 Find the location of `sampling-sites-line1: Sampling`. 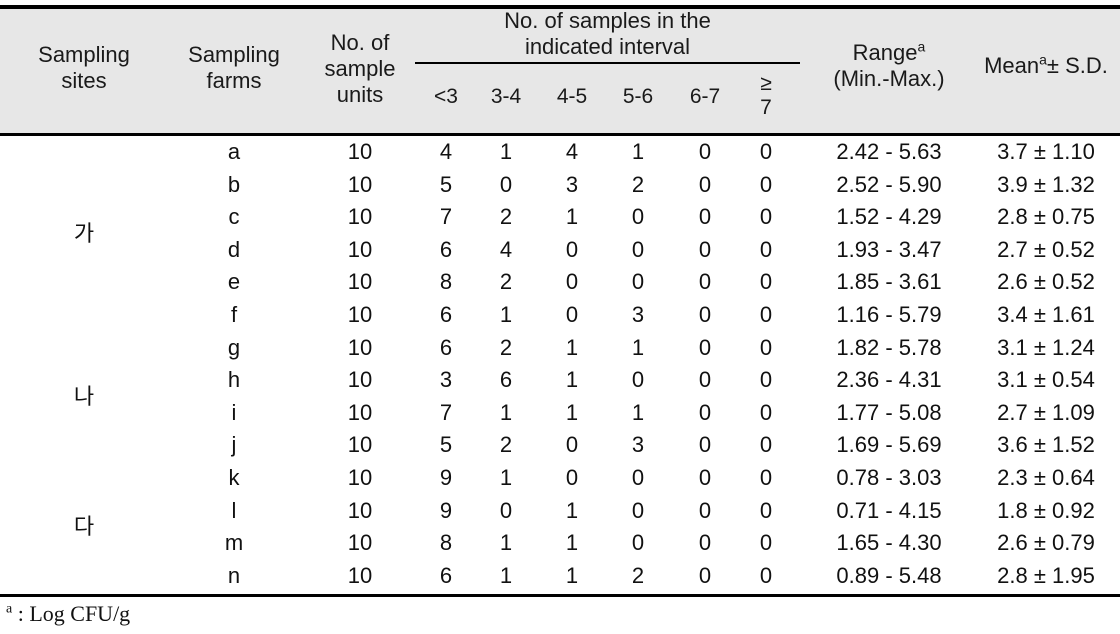

sampling-sites-line1: Sampling is located at coordinates (84, 54).